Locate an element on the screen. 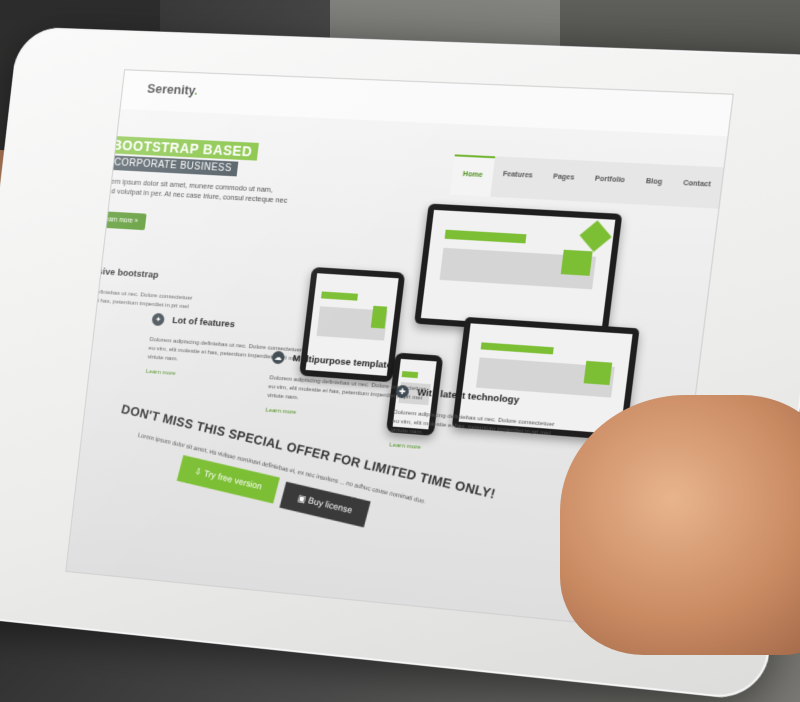 The image size is (800, 702). nav-features: Features is located at coordinates (517, 177).